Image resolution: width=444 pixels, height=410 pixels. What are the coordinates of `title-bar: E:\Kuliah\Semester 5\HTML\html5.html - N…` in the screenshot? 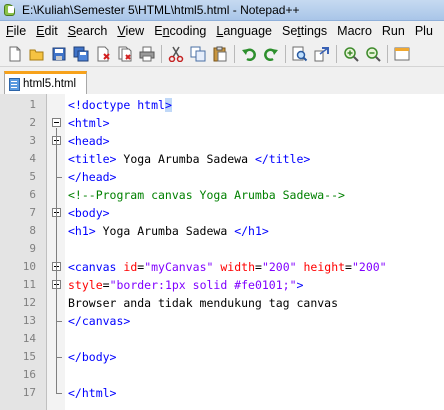 It's located at (222, 10).